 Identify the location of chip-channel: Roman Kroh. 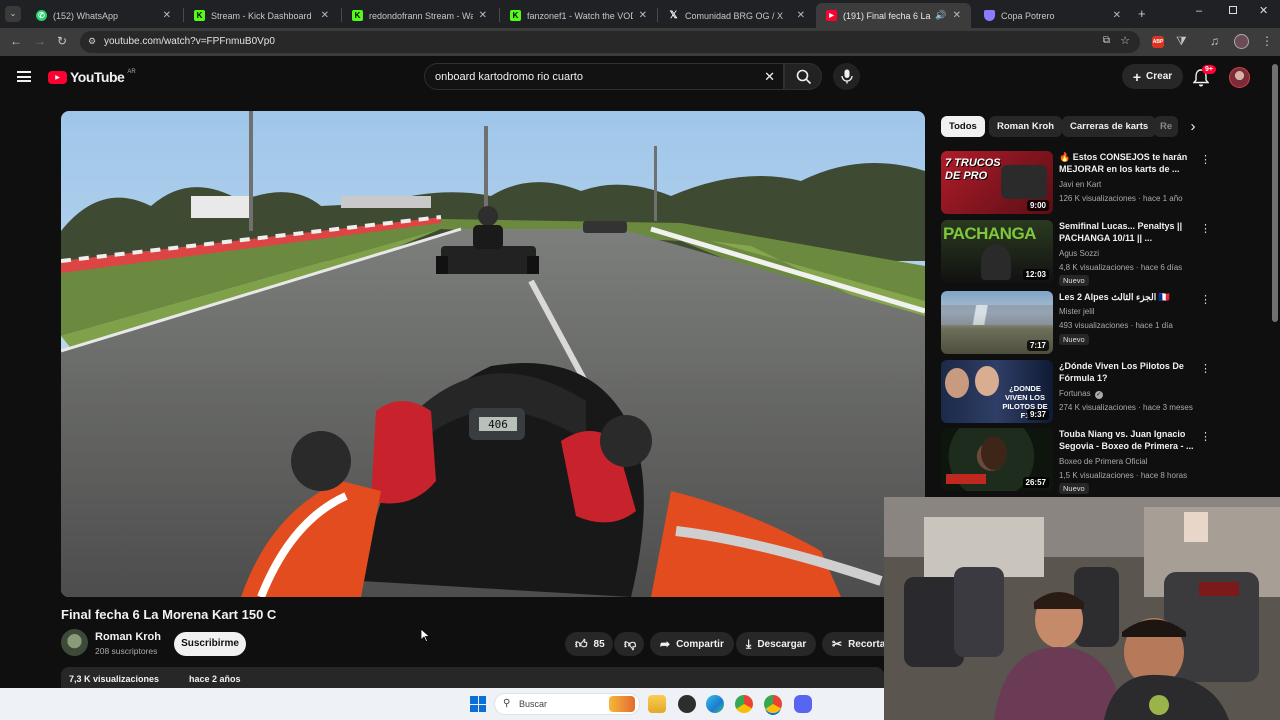
(1025, 126).